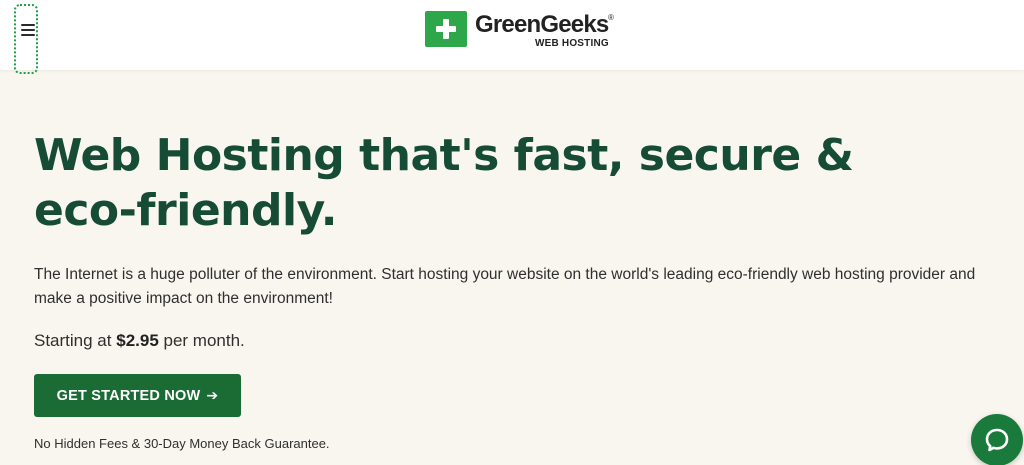 The width and height of the screenshot is (1024, 465). What do you see at coordinates (128, 395) in the screenshot?
I see `get-started-label: GET STARTED NOW` at bounding box center [128, 395].